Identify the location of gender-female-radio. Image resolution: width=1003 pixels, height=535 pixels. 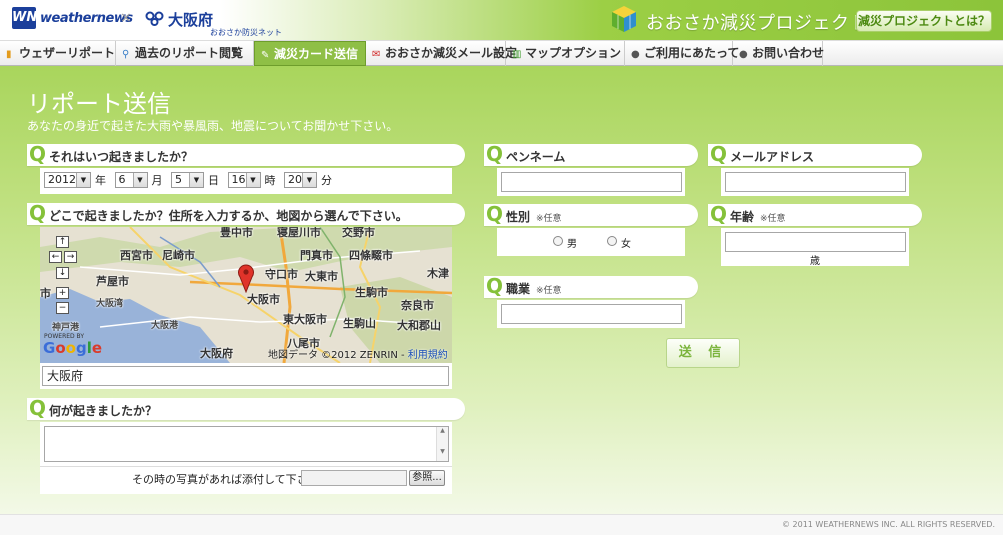
(612, 241).